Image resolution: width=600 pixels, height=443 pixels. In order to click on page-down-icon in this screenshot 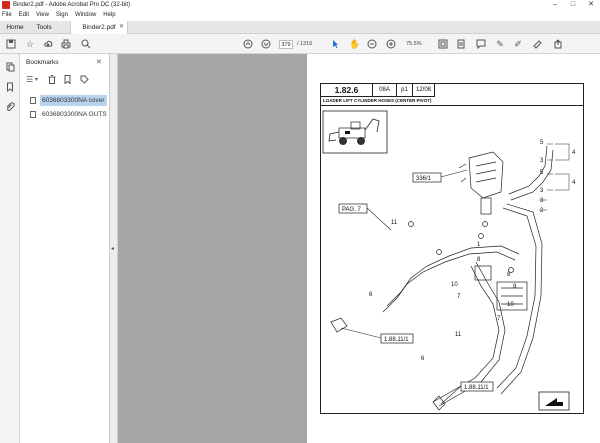, I will do `click(266, 44)`.